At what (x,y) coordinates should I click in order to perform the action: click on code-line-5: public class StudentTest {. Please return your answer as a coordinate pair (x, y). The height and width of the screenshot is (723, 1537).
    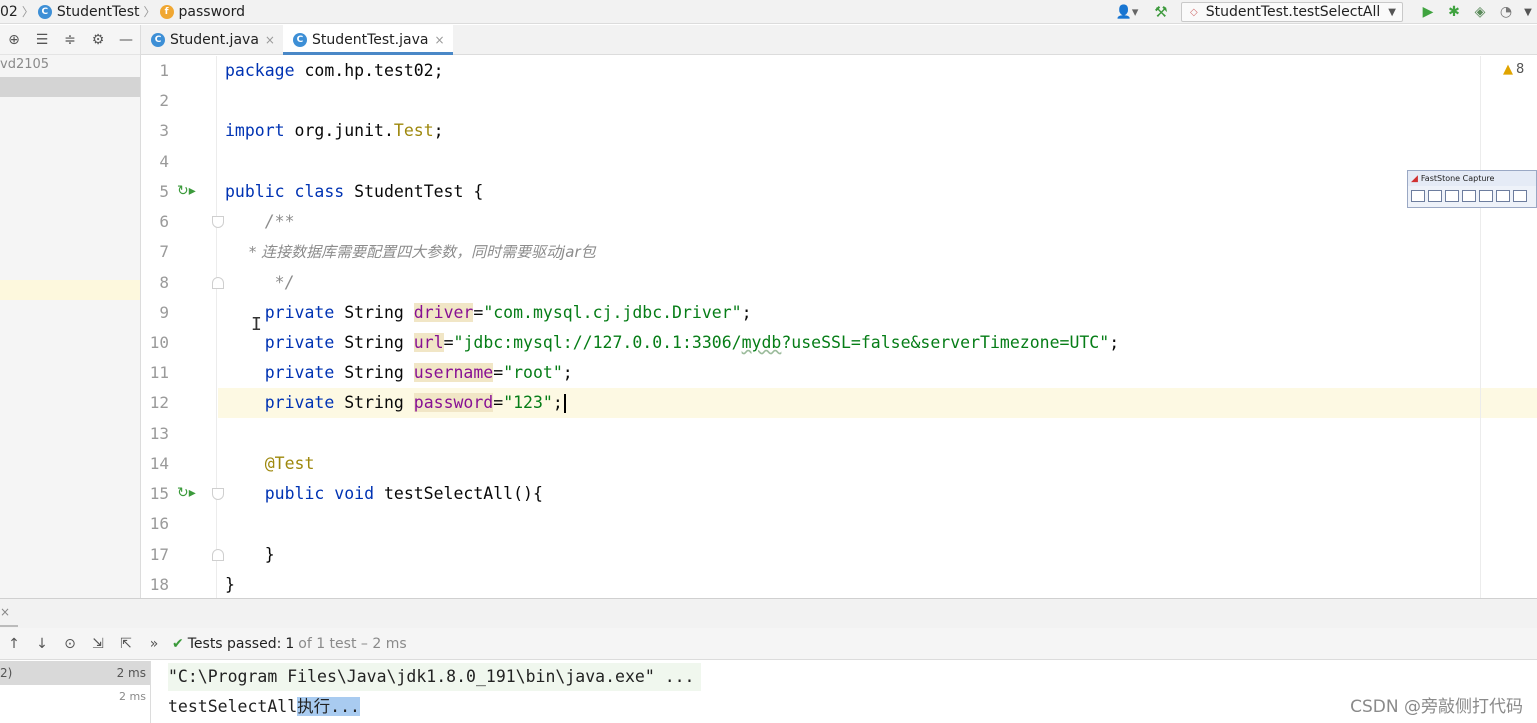
    Looking at the image, I should click on (354, 192).